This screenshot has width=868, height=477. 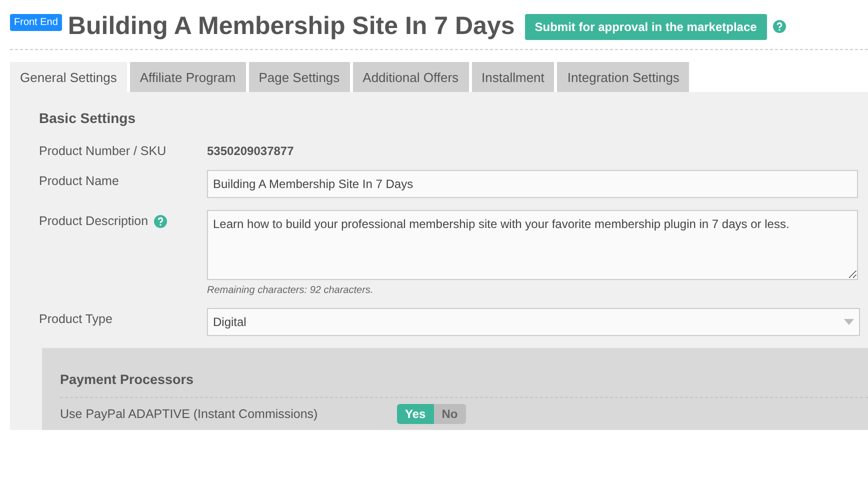 What do you see at coordinates (623, 77) in the screenshot?
I see `tab: Integration Settings` at bounding box center [623, 77].